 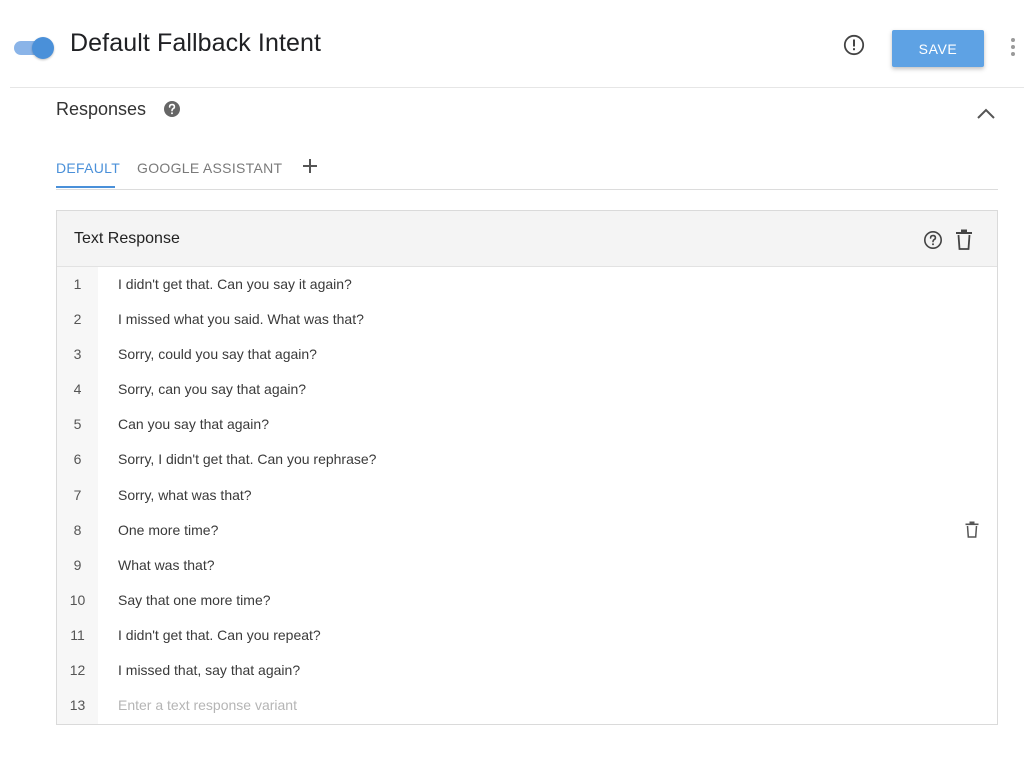 What do you see at coordinates (172, 109) in the screenshot?
I see `help-circle-filled-icon` at bounding box center [172, 109].